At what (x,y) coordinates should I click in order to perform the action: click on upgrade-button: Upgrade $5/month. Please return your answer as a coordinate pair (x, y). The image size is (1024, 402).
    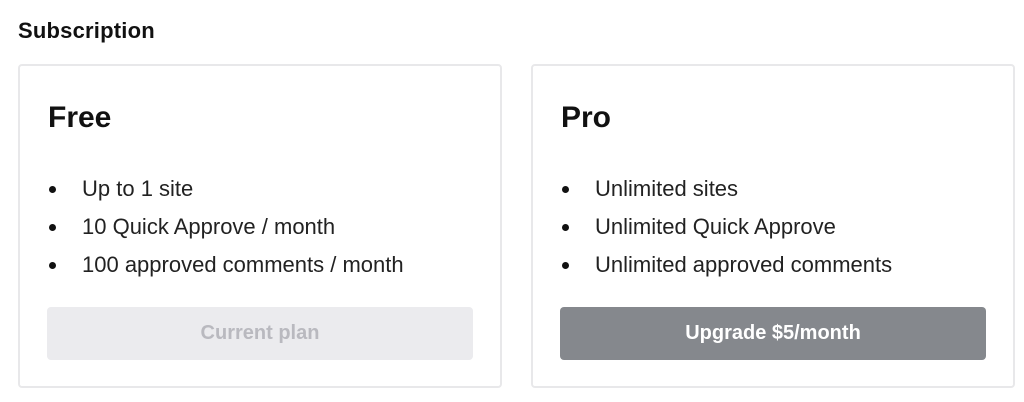
    Looking at the image, I should click on (773, 333).